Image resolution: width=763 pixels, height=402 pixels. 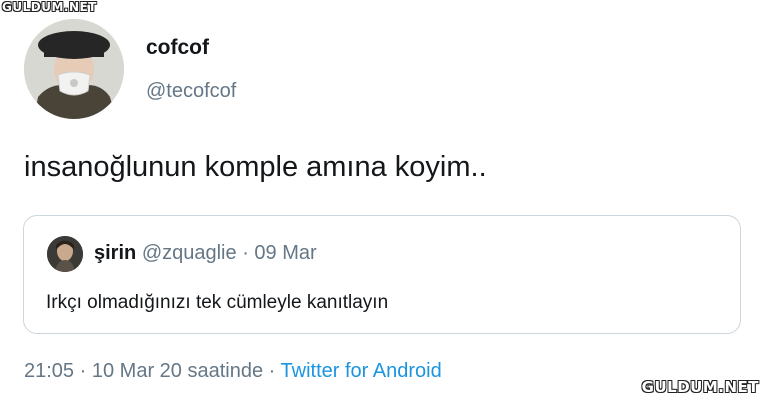 What do you see at coordinates (361, 371) in the screenshot?
I see `tweet-source-link: Twitter for Android` at bounding box center [361, 371].